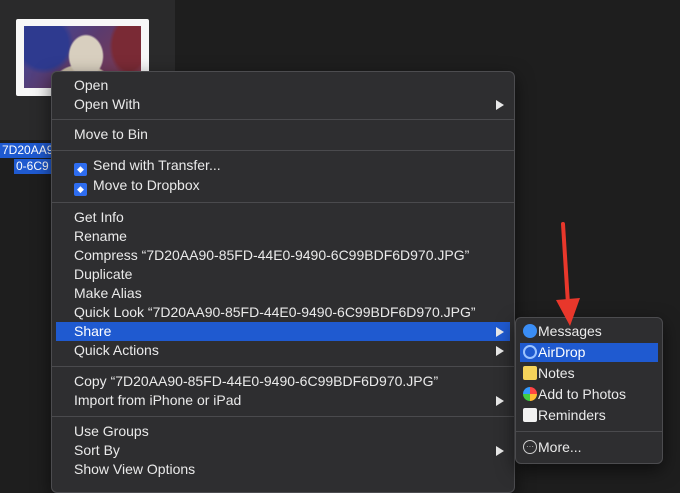  Describe the element at coordinates (556, 373) in the screenshot. I see `share-item-label: Notes` at that location.